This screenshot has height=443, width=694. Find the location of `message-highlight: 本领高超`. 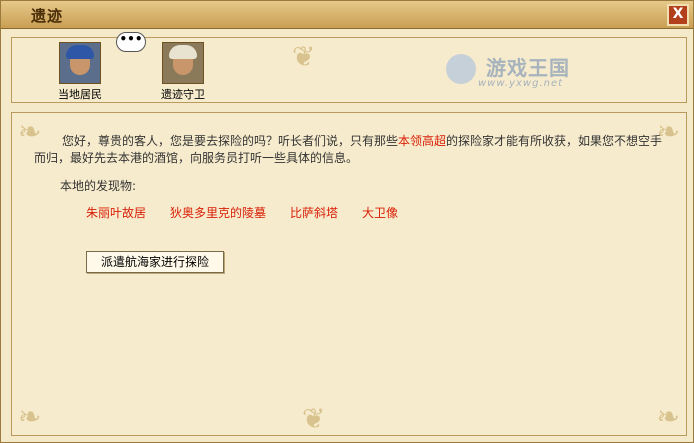

message-highlight: 本领高超 is located at coordinates (422, 141).